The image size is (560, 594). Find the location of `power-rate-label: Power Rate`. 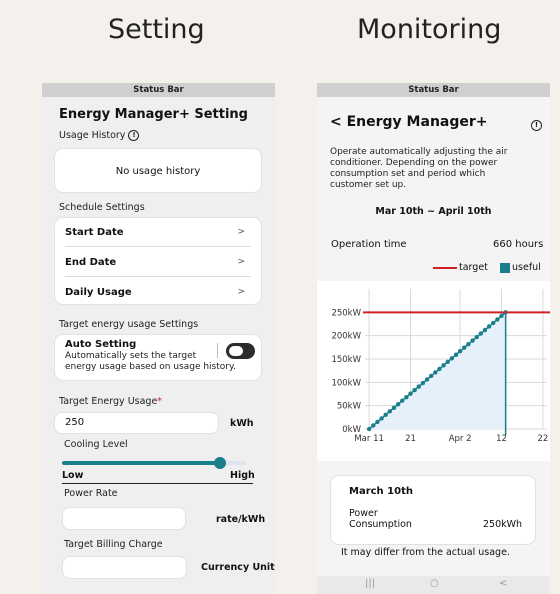

power-rate-label: Power Rate is located at coordinates (91, 493).